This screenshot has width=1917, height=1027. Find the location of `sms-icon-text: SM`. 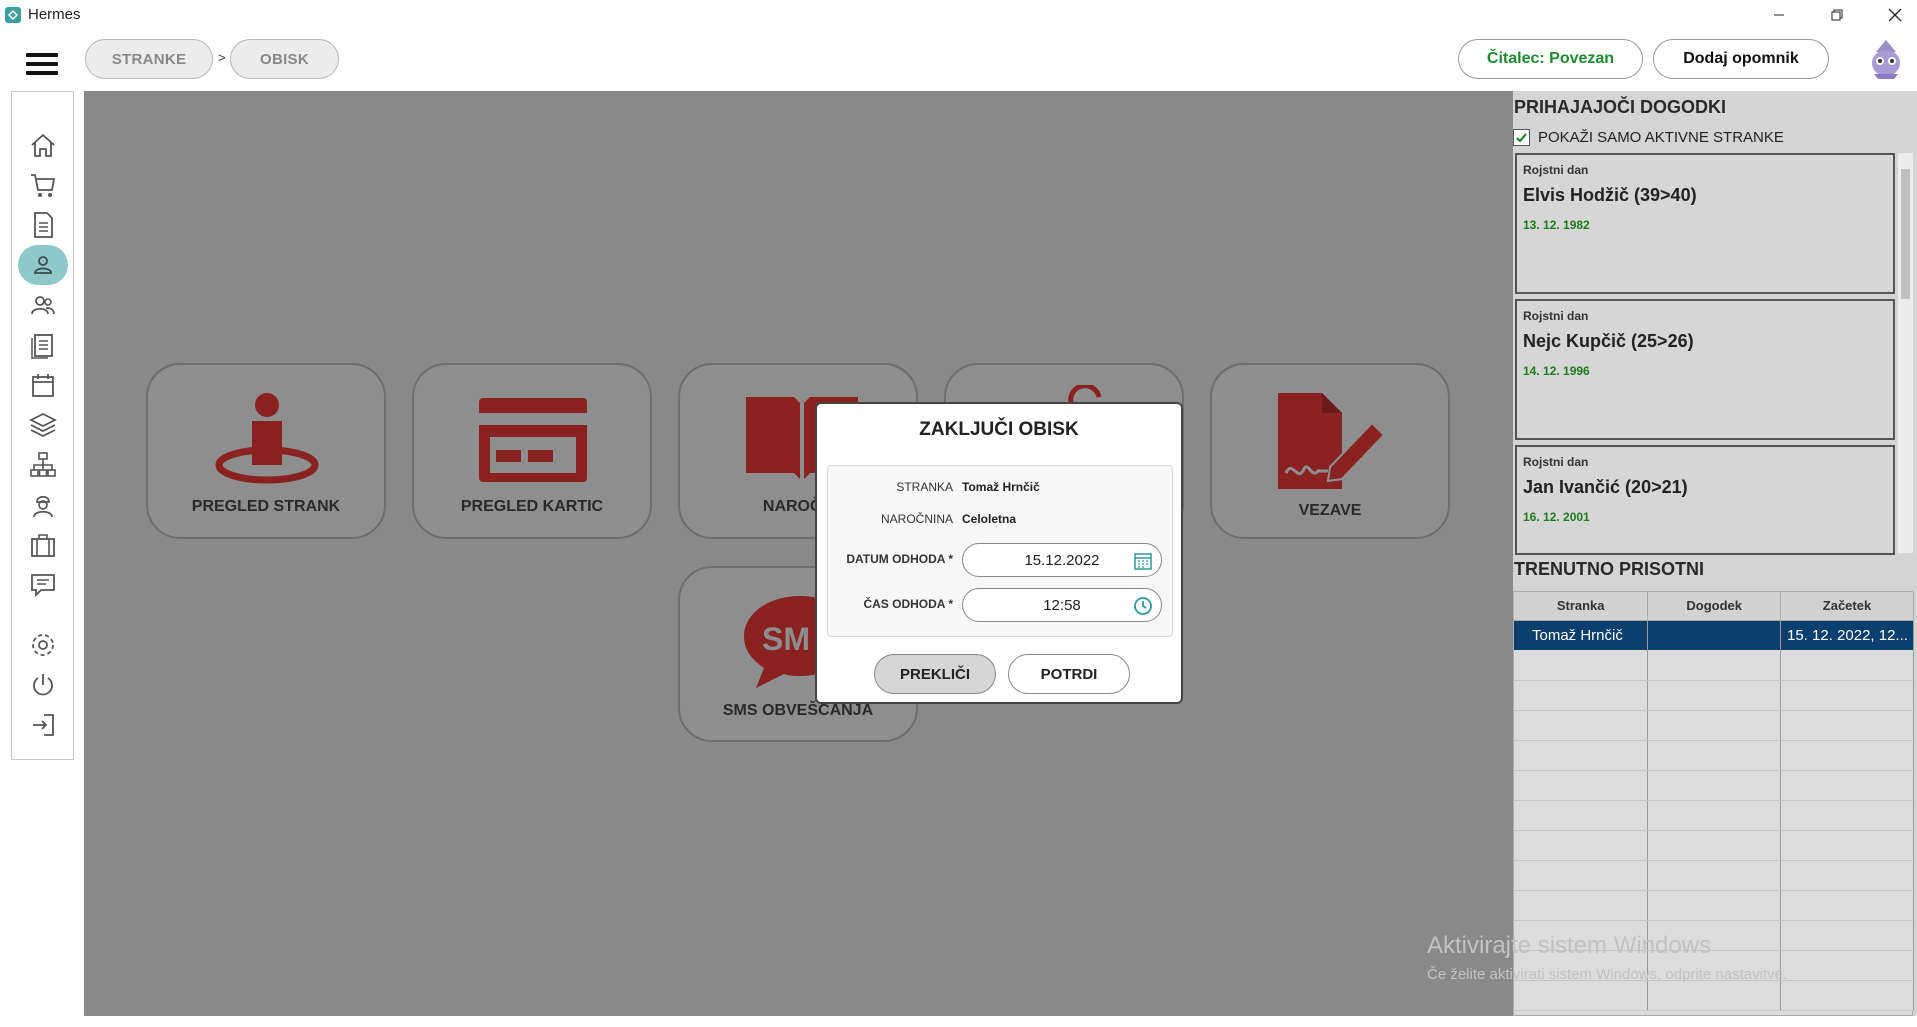

sms-icon-text: SM is located at coordinates (786, 639).